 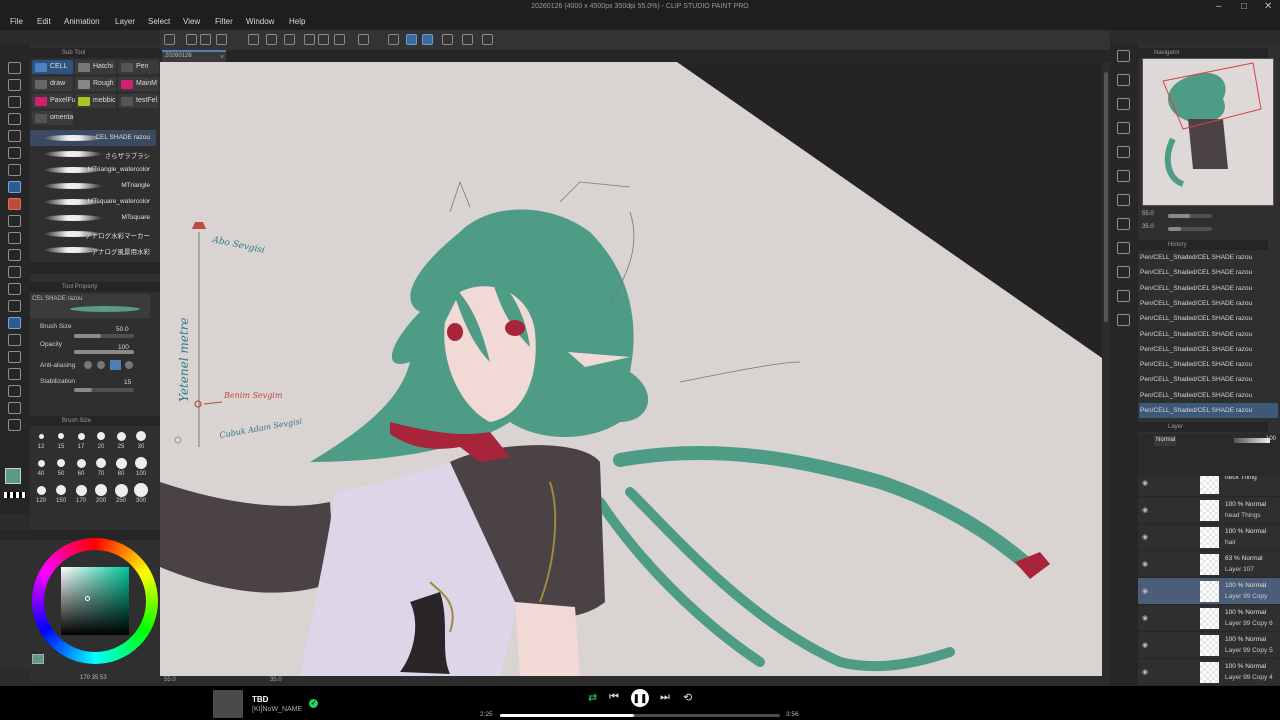 I want to click on subtool-group-0: CELL, so click(x=52, y=67).